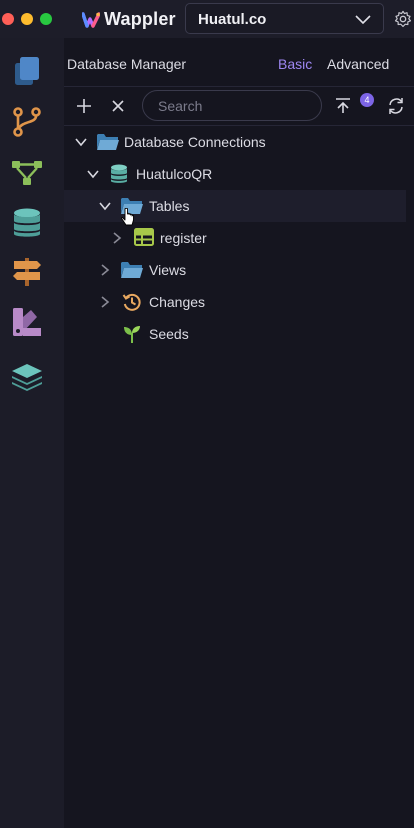  I want to click on tree-item-label: Changes, so click(177, 302).